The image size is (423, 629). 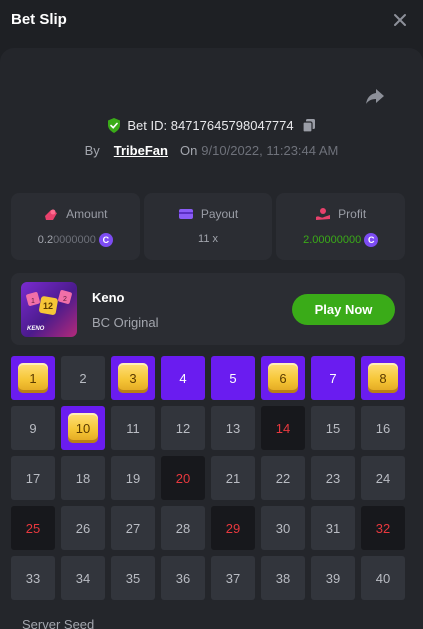 I want to click on game-card: 1 12 2 KENO Keno BC Original Play Now, so click(x=208, y=309).